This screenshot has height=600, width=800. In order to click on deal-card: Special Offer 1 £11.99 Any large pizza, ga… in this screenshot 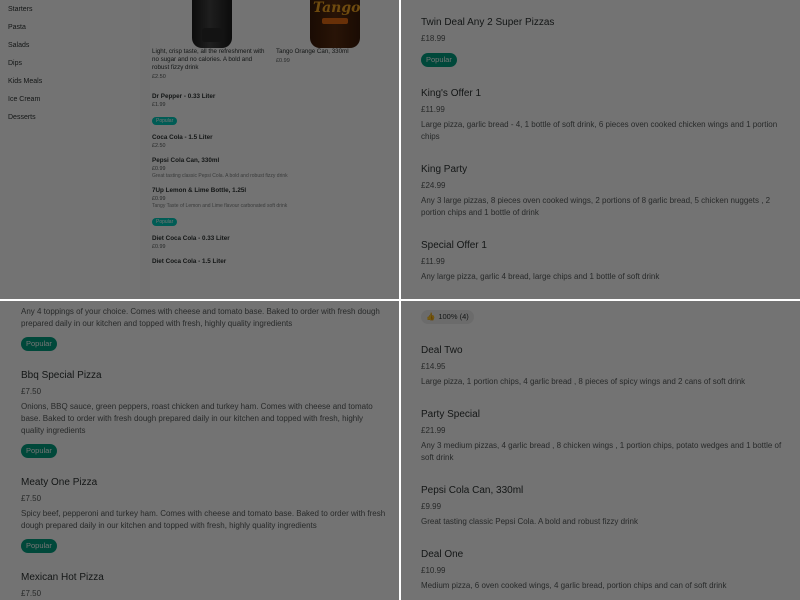, I will do `click(604, 261)`.